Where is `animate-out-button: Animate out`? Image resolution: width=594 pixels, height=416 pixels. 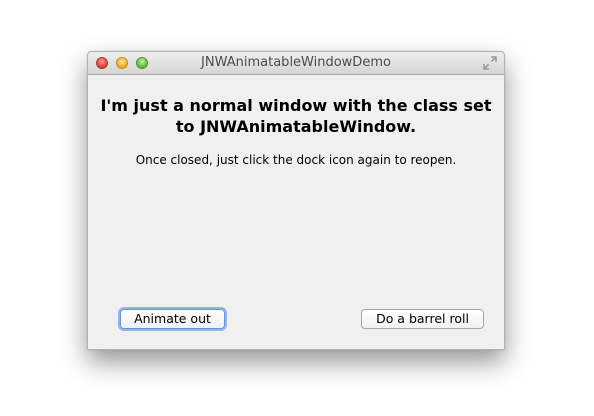 animate-out-button: Animate out is located at coordinates (172, 319).